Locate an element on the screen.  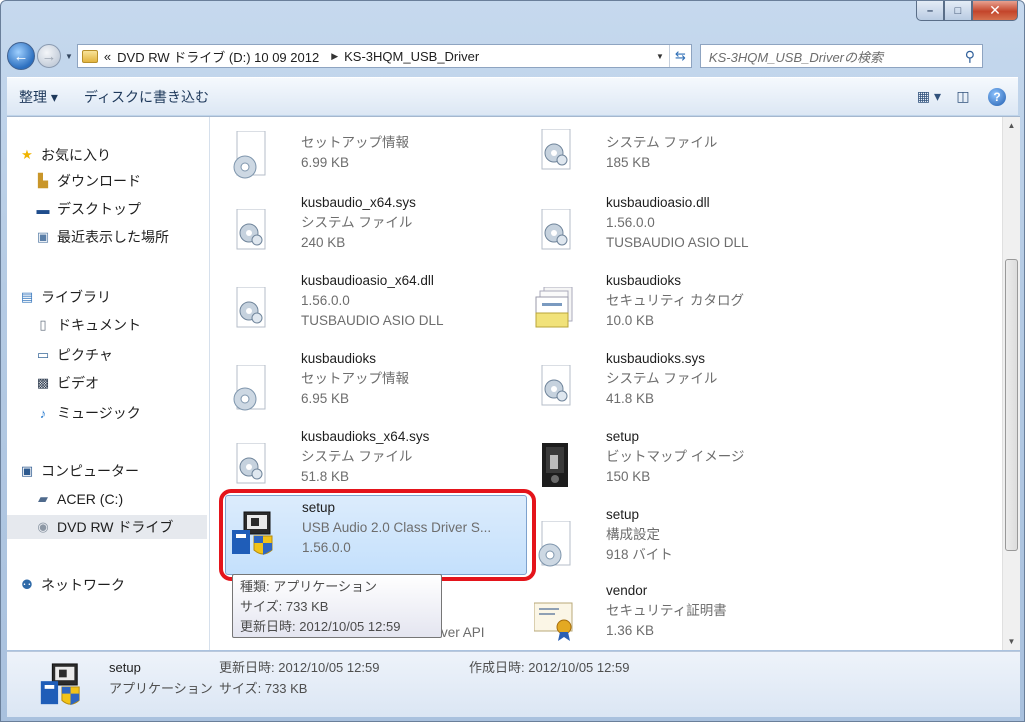
file-item: kusbaudioks セットアップ情報 6.95 KB is located at coordinates (361, 388).